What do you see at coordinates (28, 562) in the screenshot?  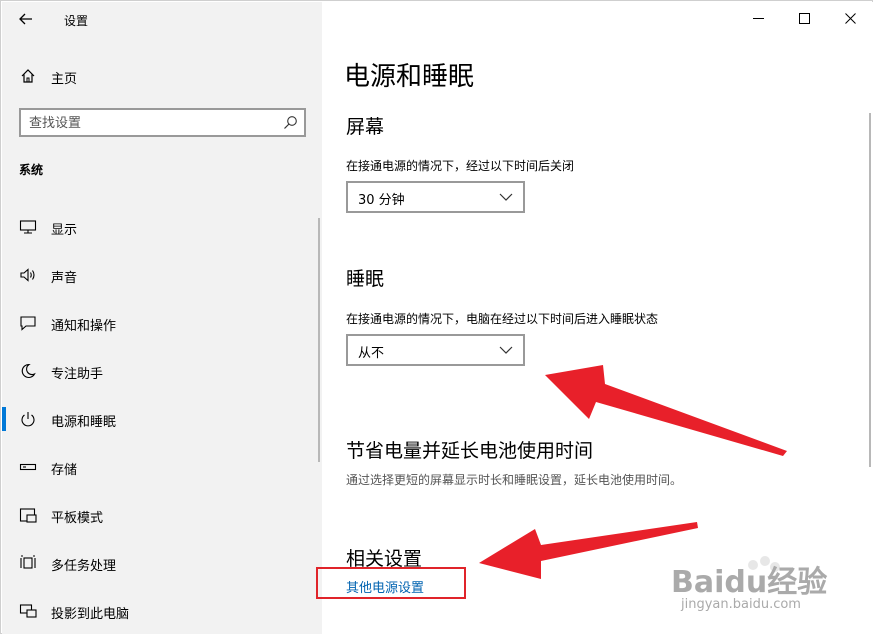 I see `multitask-icon` at bounding box center [28, 562].